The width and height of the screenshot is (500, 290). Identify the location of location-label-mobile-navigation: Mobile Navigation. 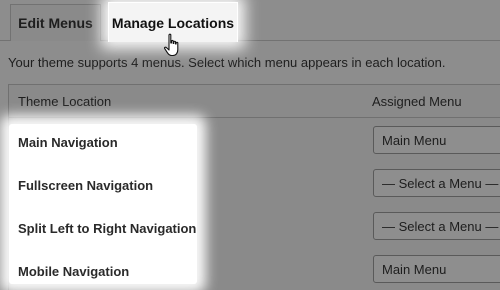
(74, 271).